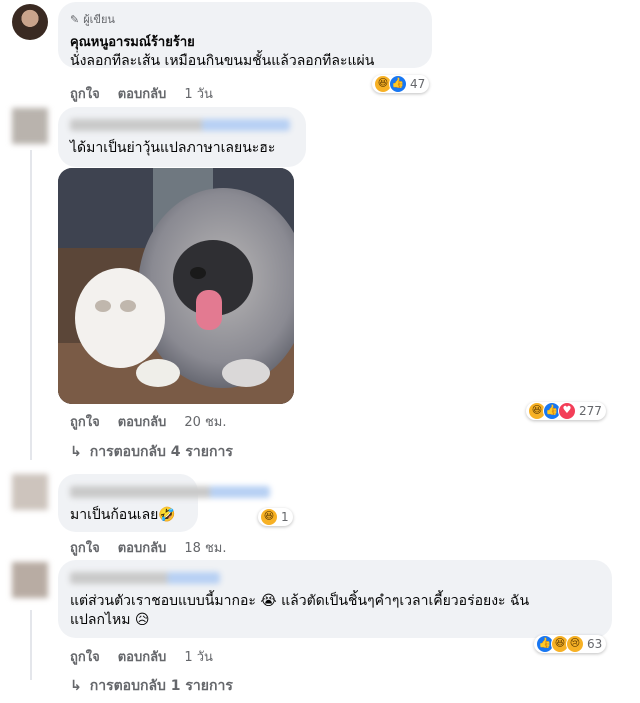 The height and width of the screenshot is (703, 640). What do you see at coordinates (75, 19) in the screenshot?
I see `pencil-icon: ✎` at bounding box center [75, 19].